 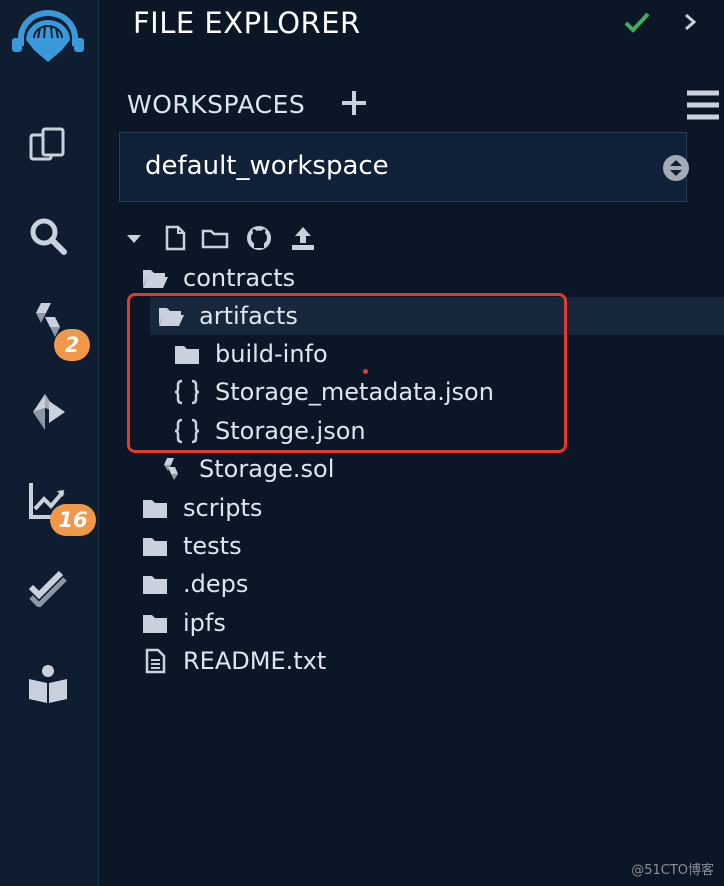 What do you see at coordinates (303, 238) in the screenshot?
I see `upload-icon` at bounding box center [303, 238].